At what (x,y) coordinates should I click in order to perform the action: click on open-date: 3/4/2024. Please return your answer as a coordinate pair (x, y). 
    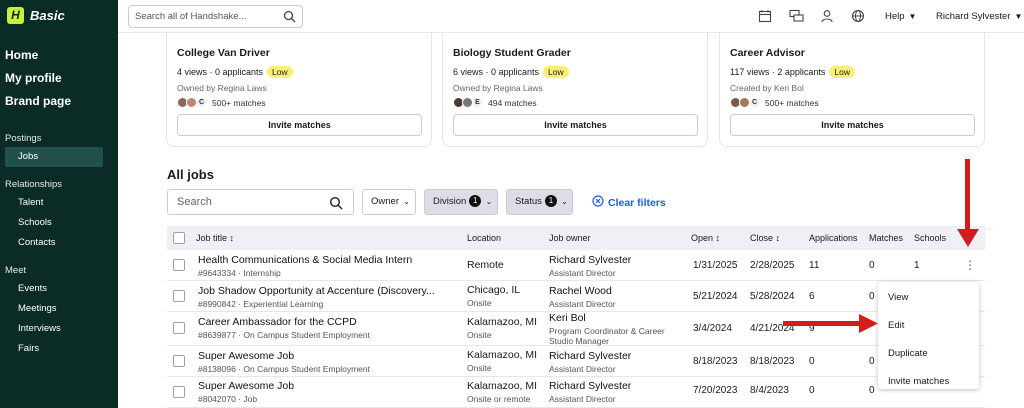
    Looking at the image, I should click on (712, 328).